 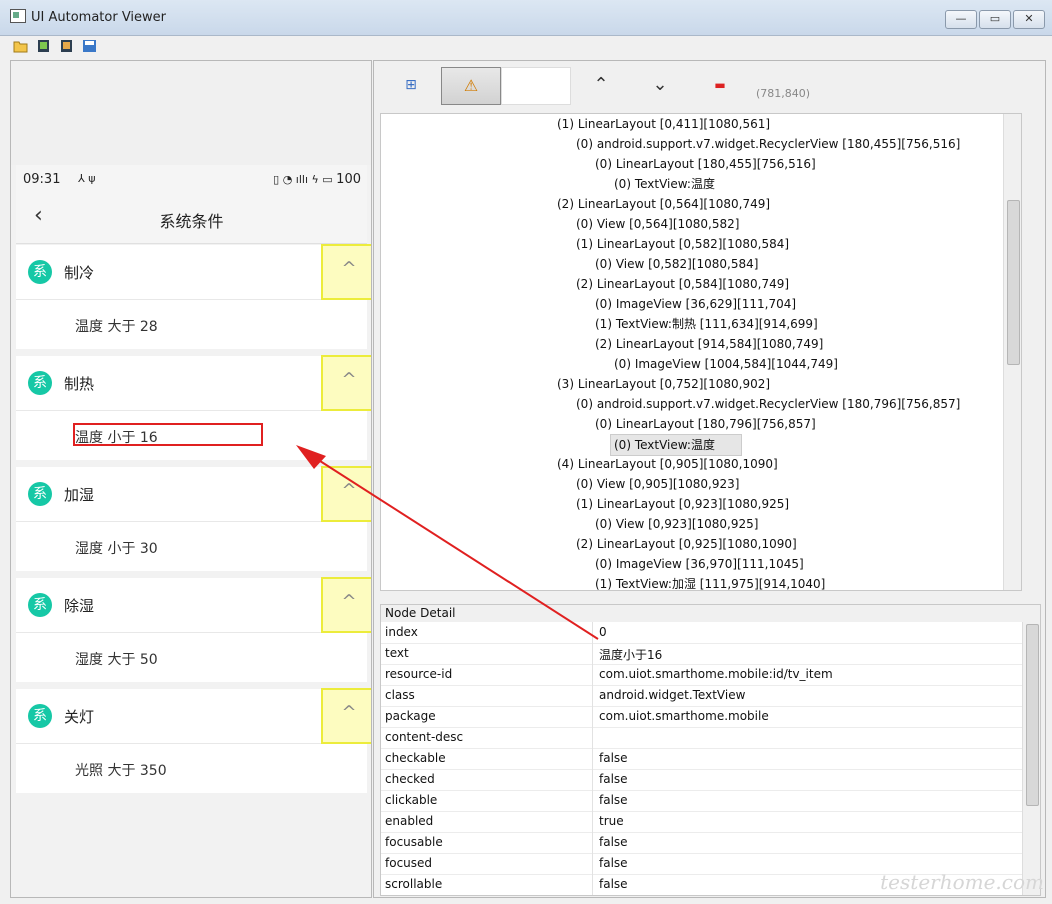 What do you see at coordinates (193, 518) in the screenshot?
I see `condition-card: 系 加湿 ^ 湿度 小于 30` at bounding box center [193, 518].